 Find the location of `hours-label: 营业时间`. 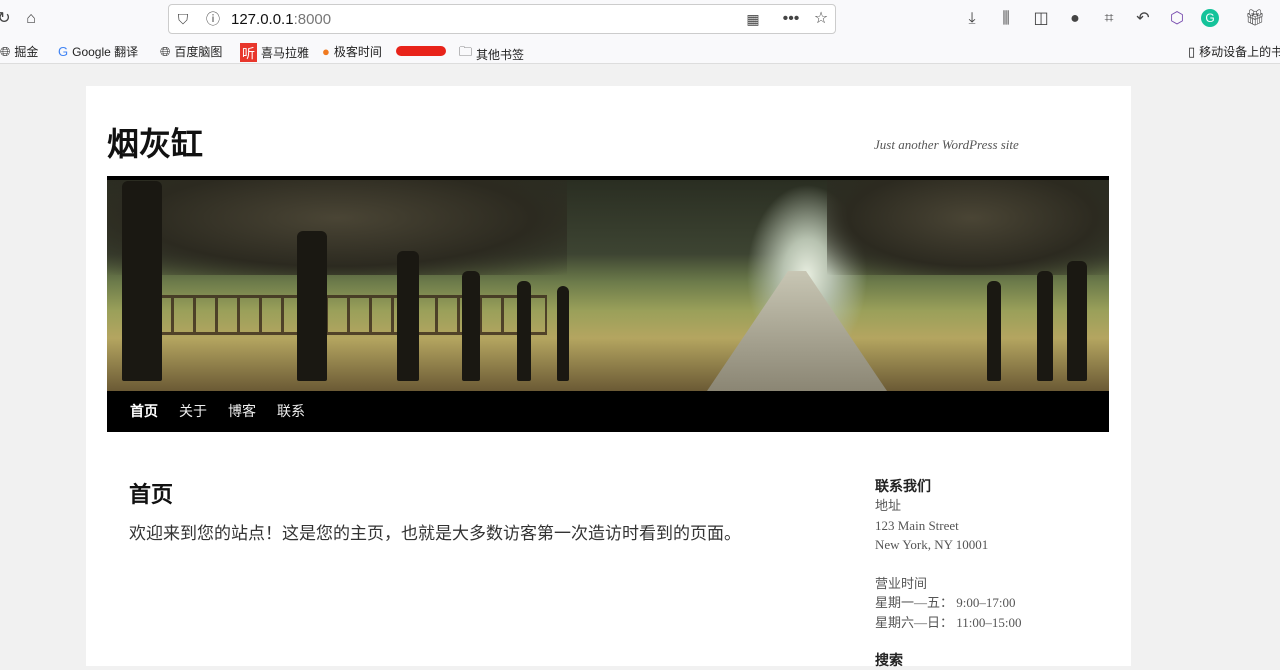

hours-label: 营业时间 is located at coordinates (901, 583).